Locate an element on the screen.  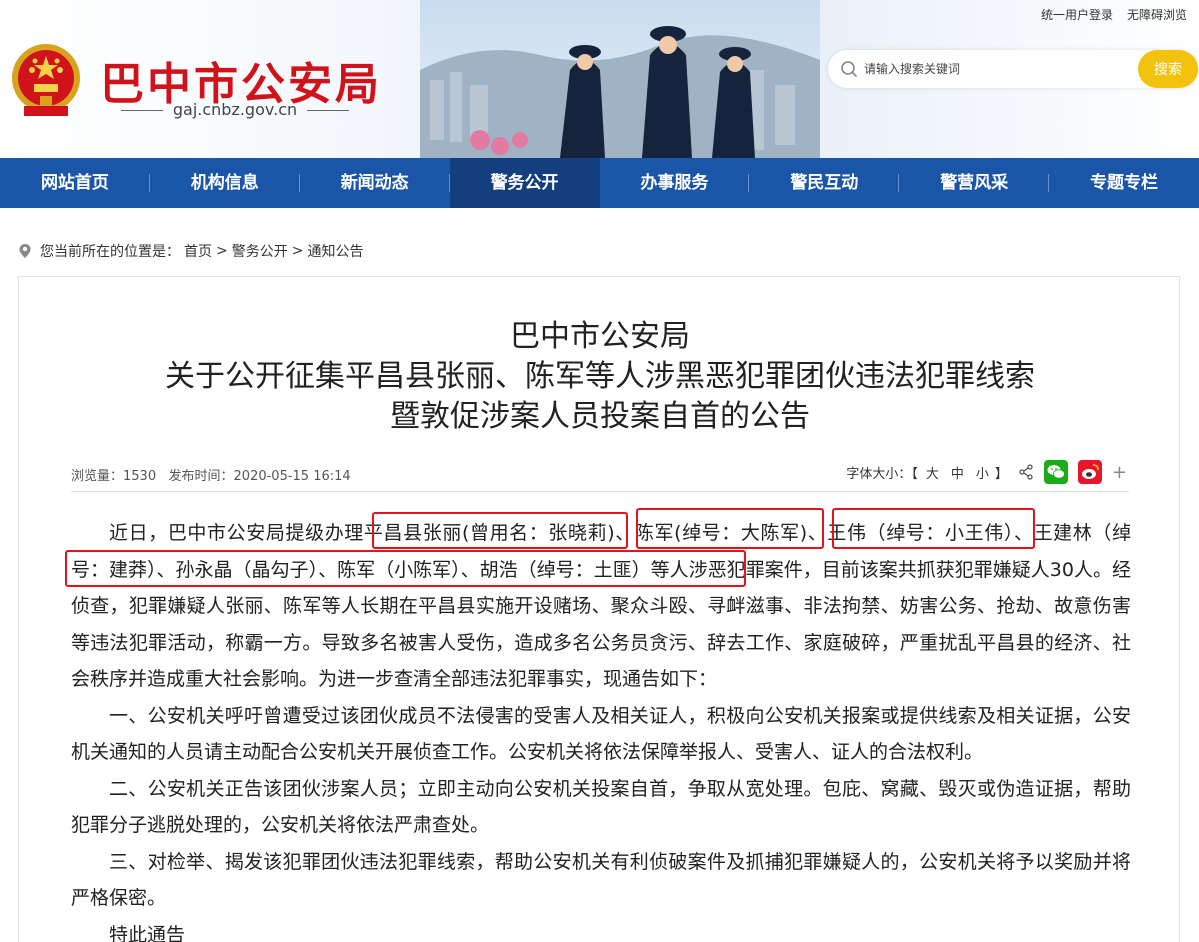
site-domain-text: gaj.cnbz.gov.cn is located at coordinates (235, 109).